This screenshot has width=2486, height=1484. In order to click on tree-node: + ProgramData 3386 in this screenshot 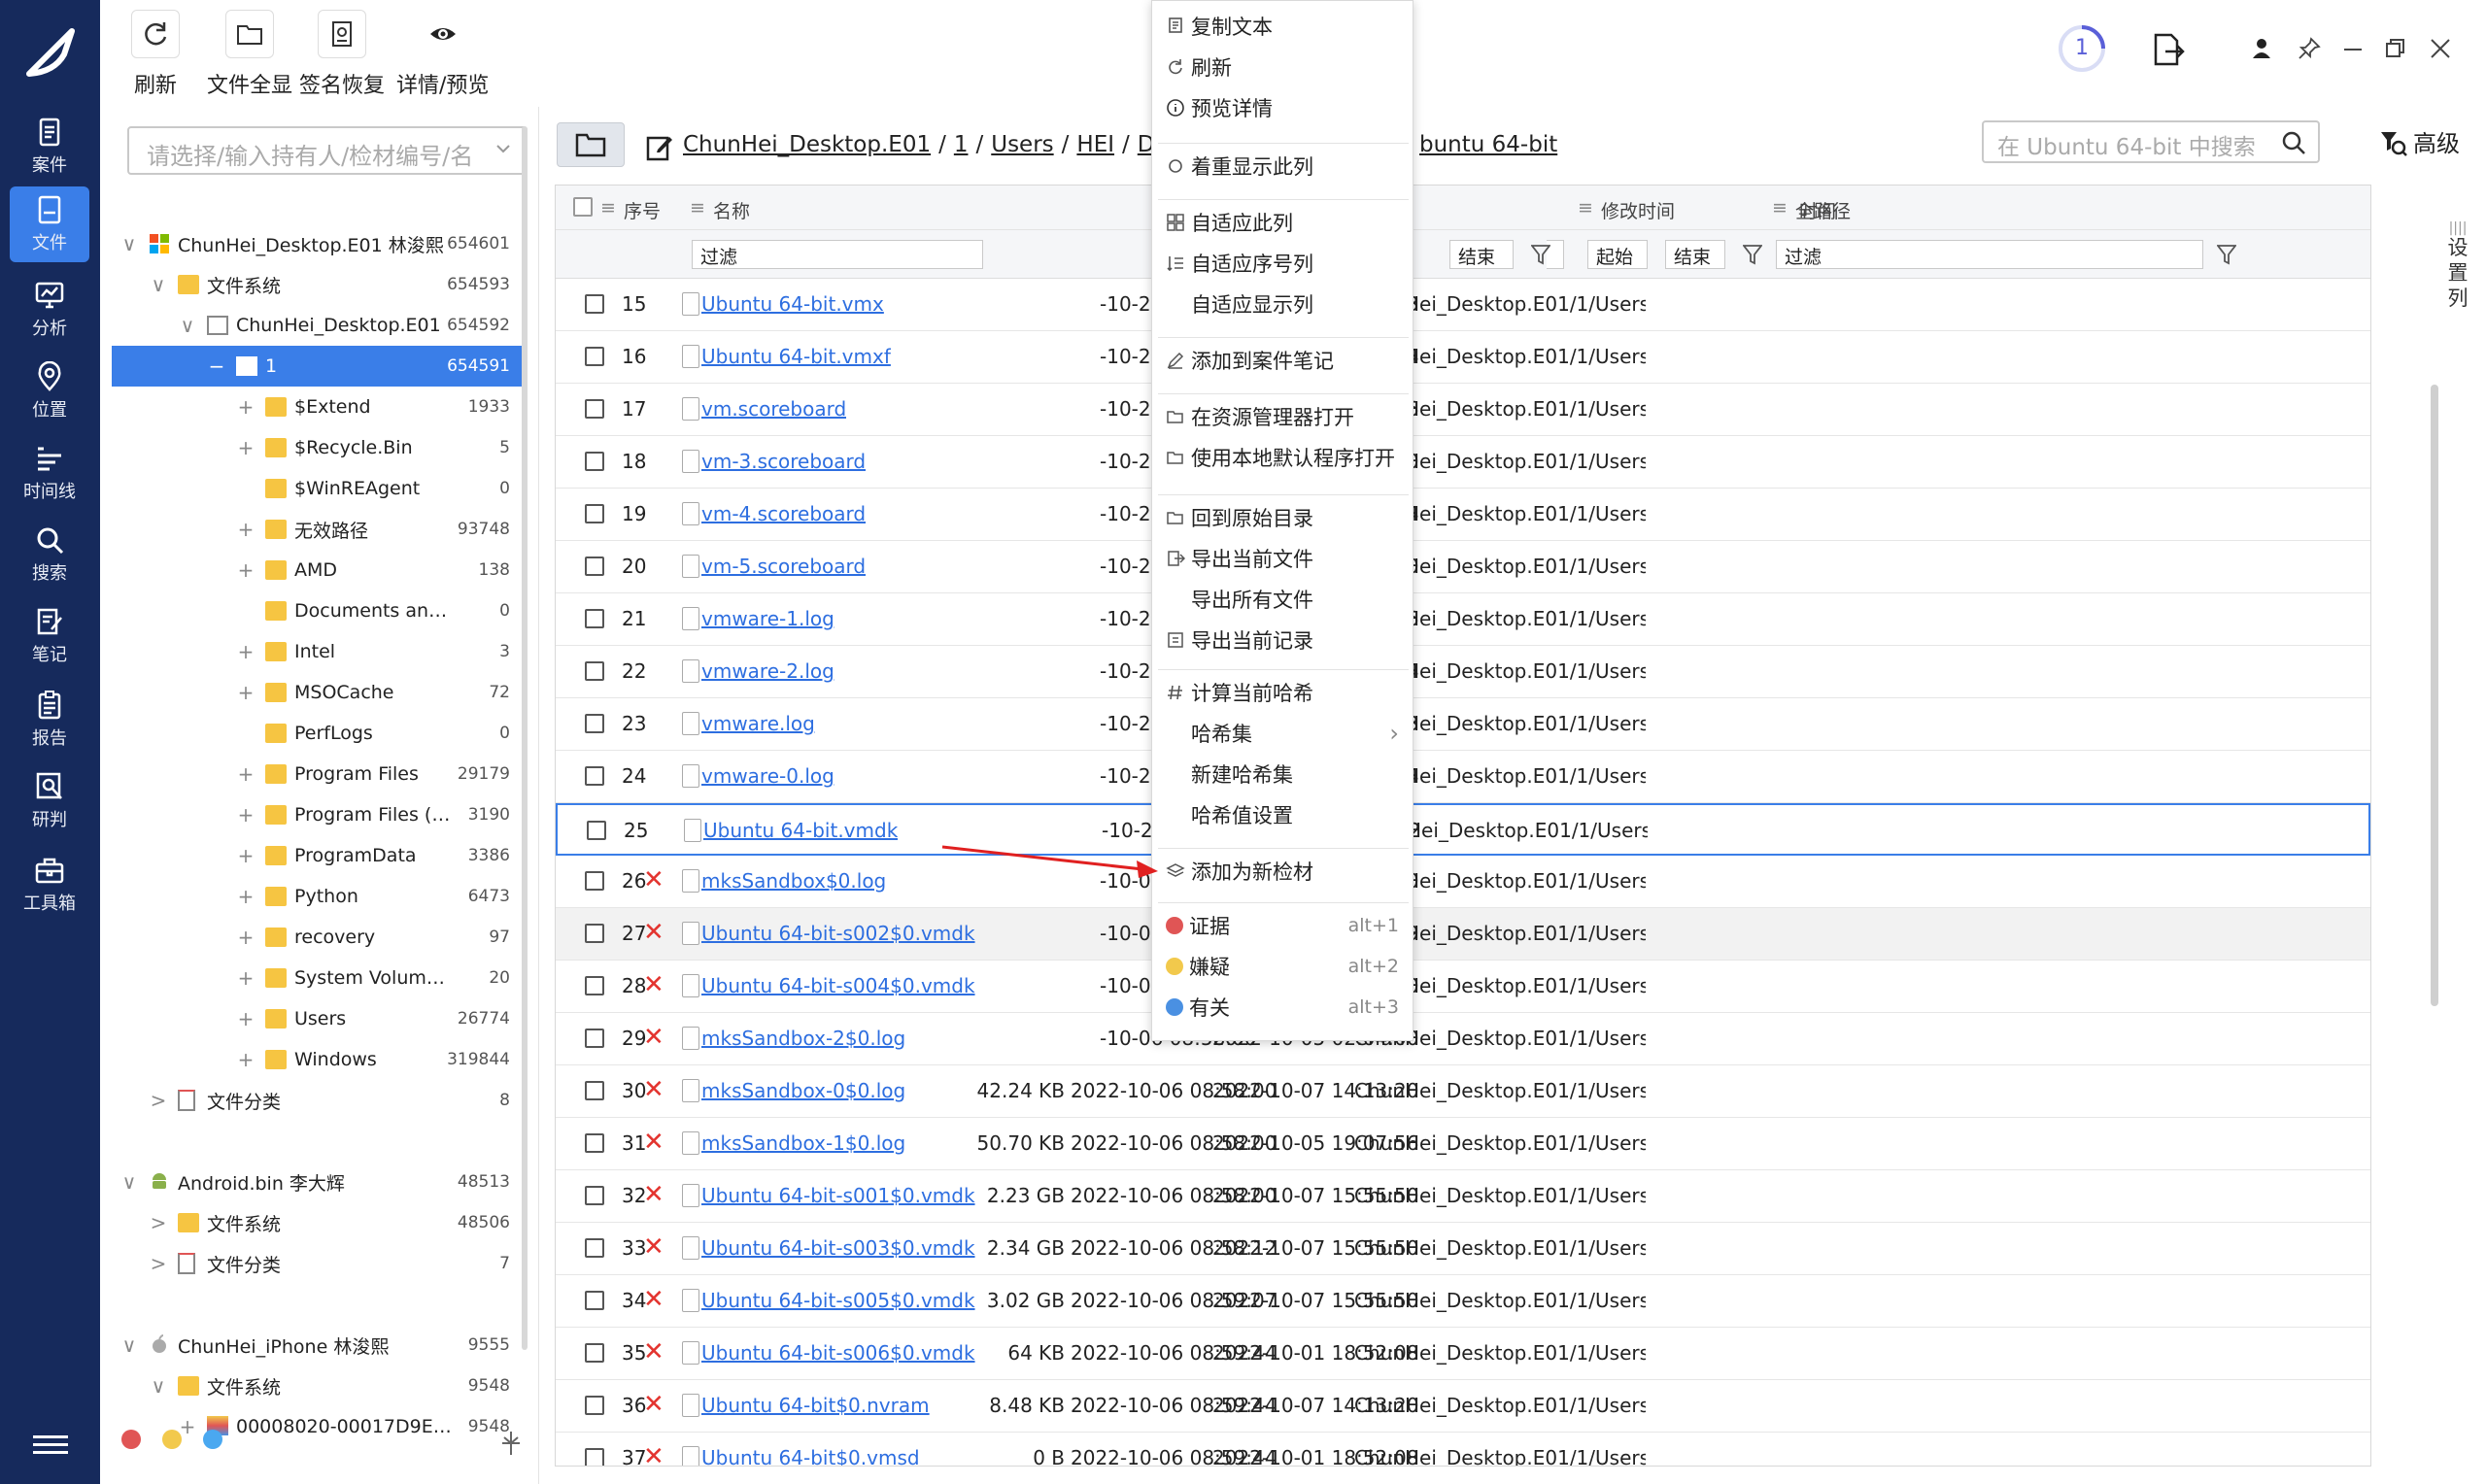, I will do `click(318, 855)`.